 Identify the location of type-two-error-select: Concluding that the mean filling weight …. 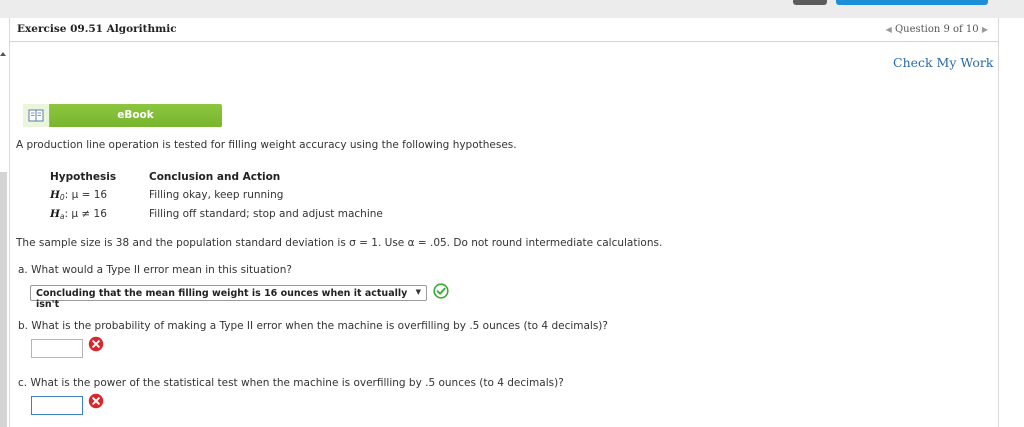
(228, 297).